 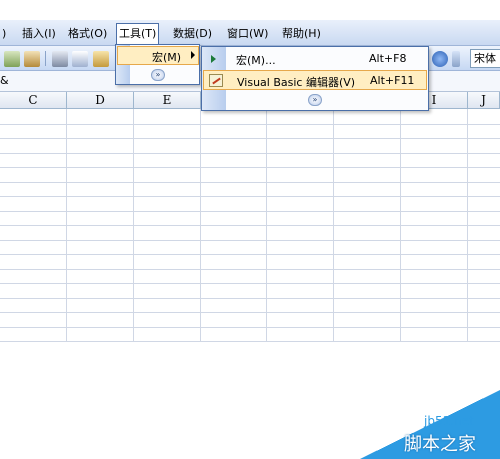 I want to click on copy-icon, so click(x=80, y=59).